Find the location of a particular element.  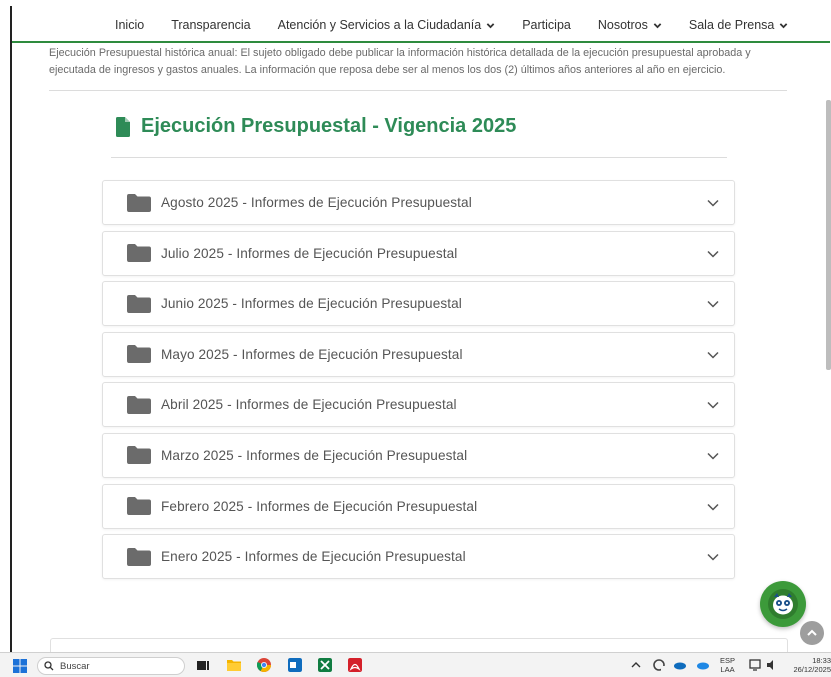

onedrive-icon is located at coordinates (680, 665).